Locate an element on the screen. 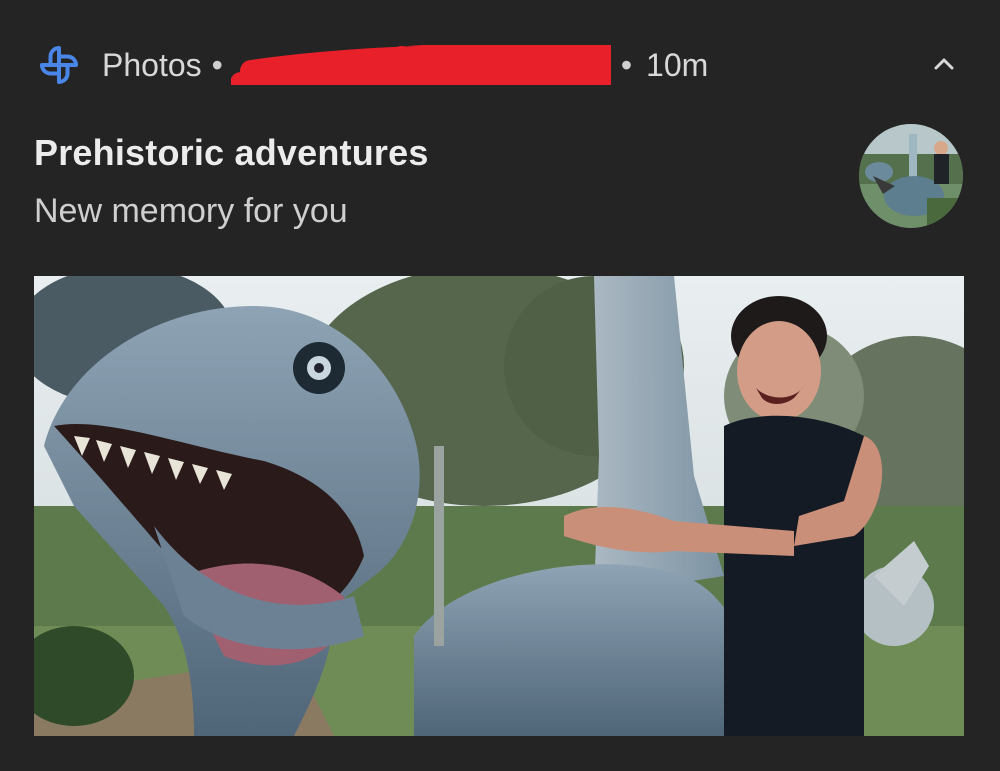 The width and height of the screenshot is (1000, 771). account-email-redacted: com is located at coordinates (420, 65).